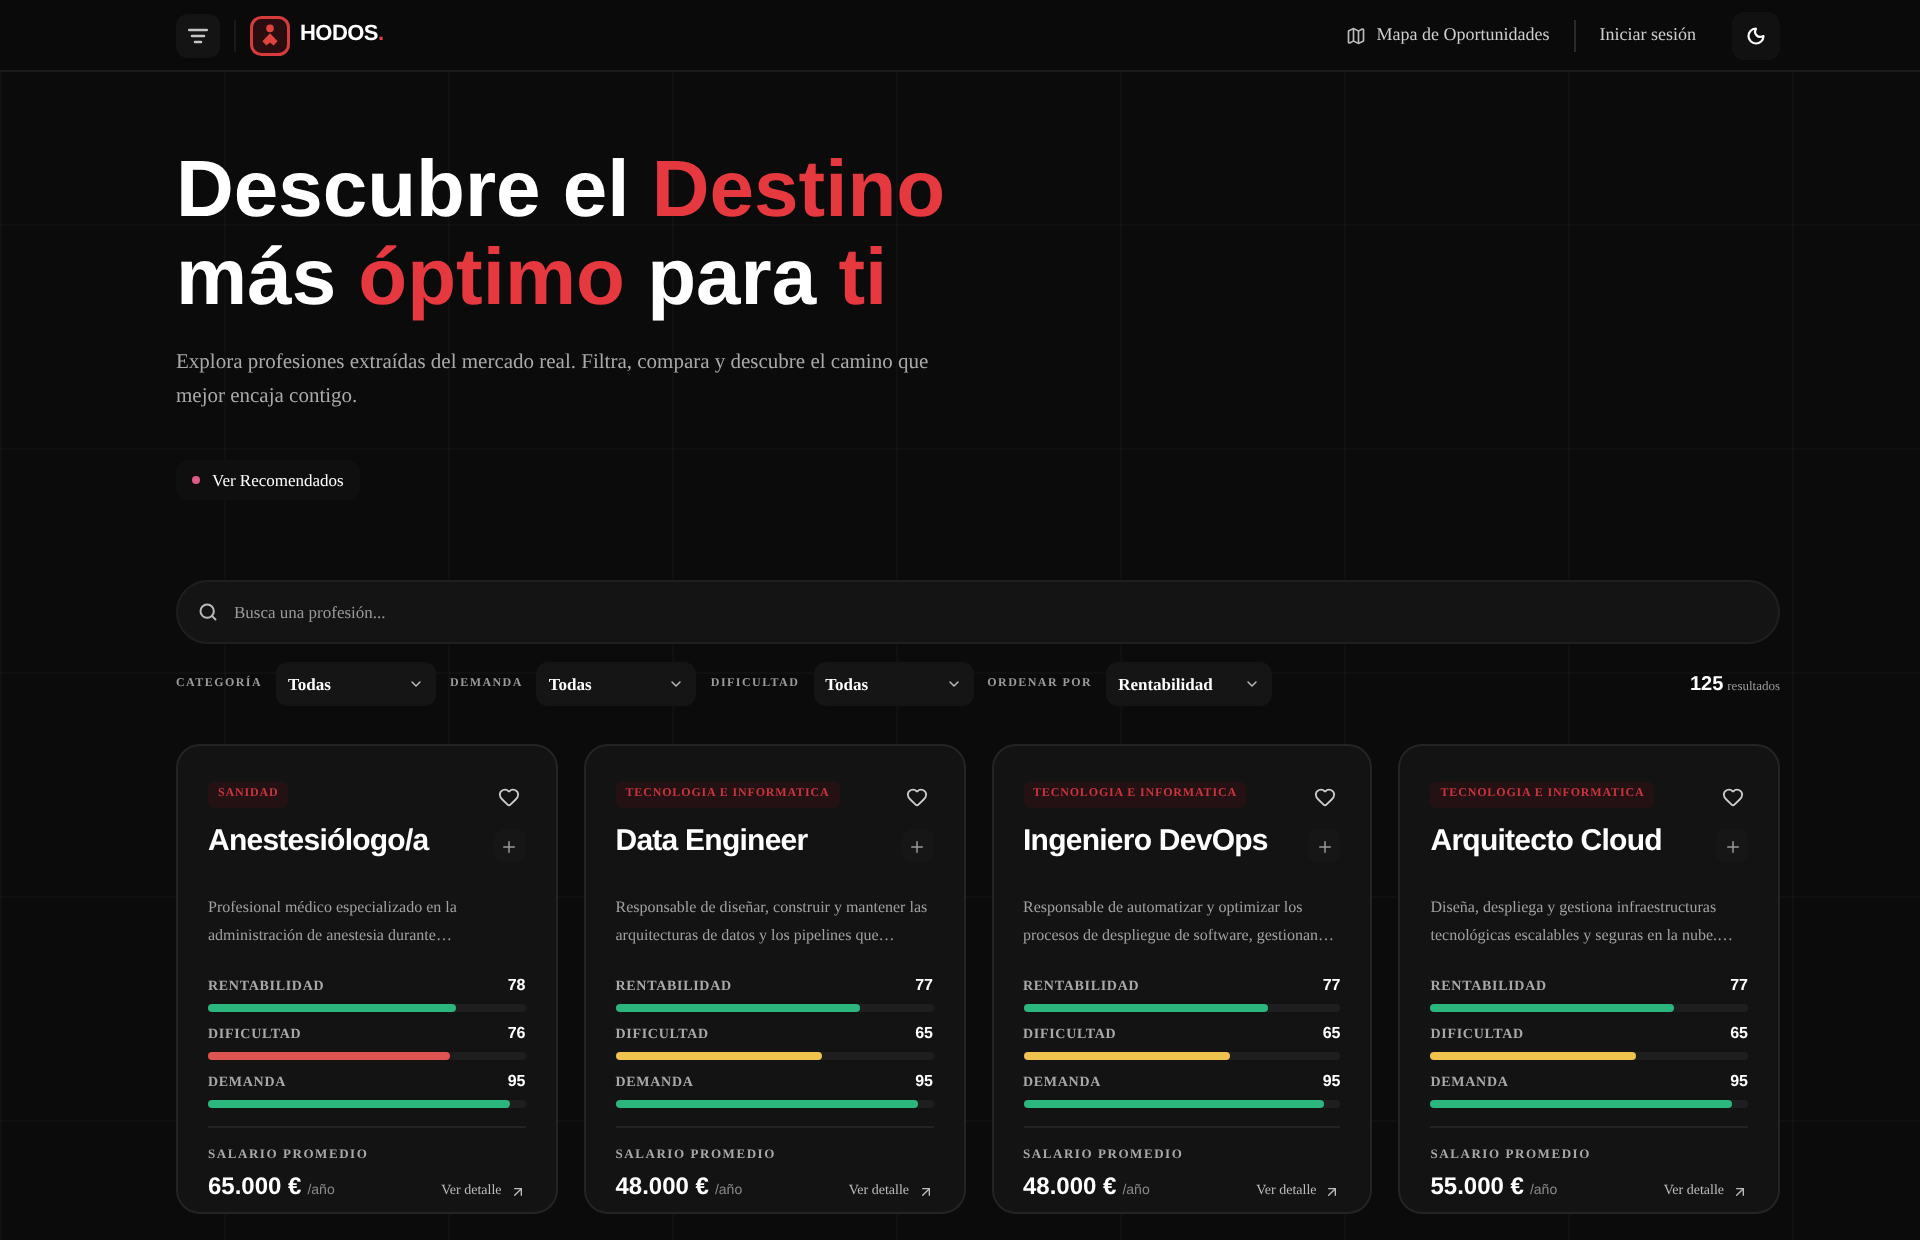  I want to click on moon-icon, so click(1756, 35).